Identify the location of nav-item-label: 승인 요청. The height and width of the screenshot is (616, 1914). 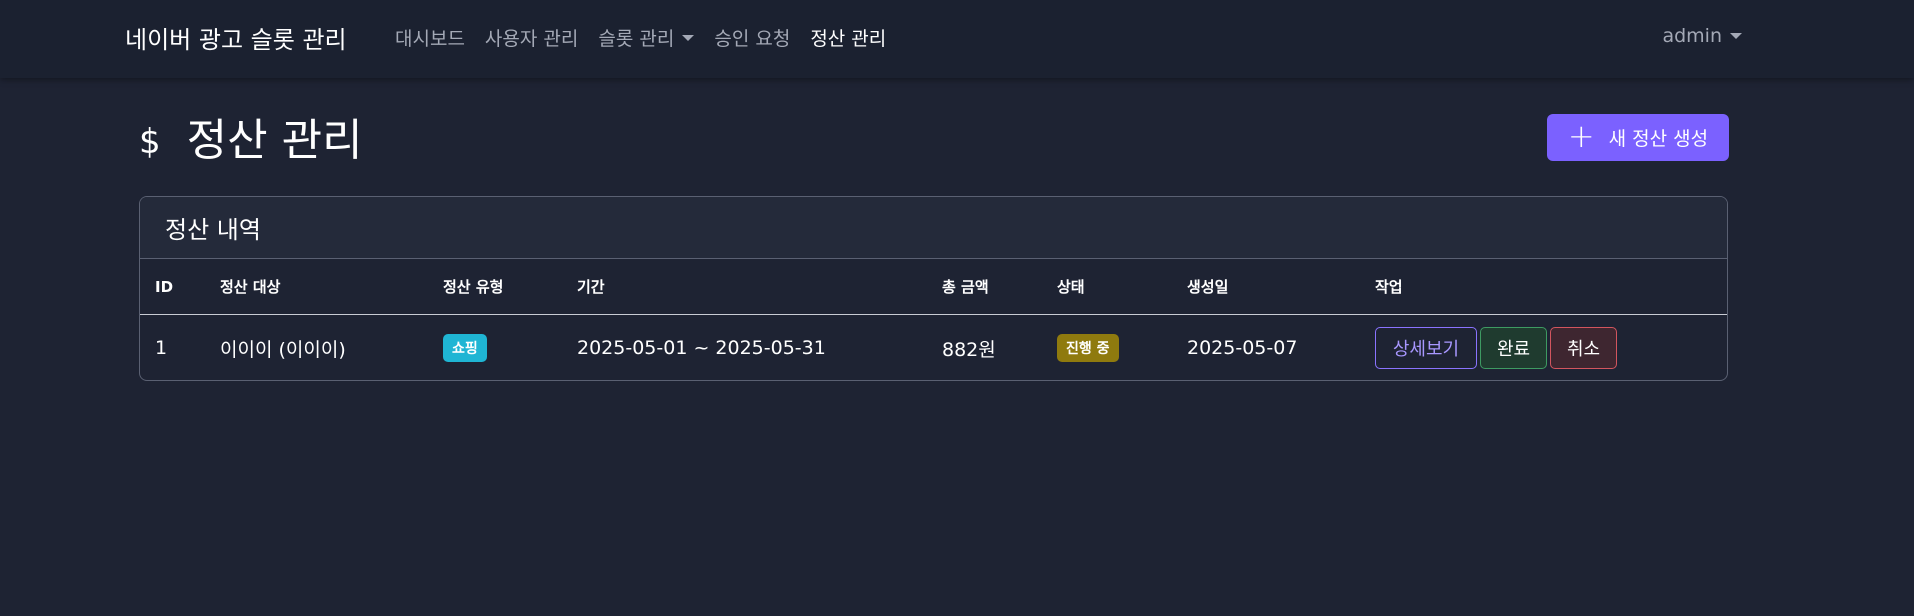
(752, 39).